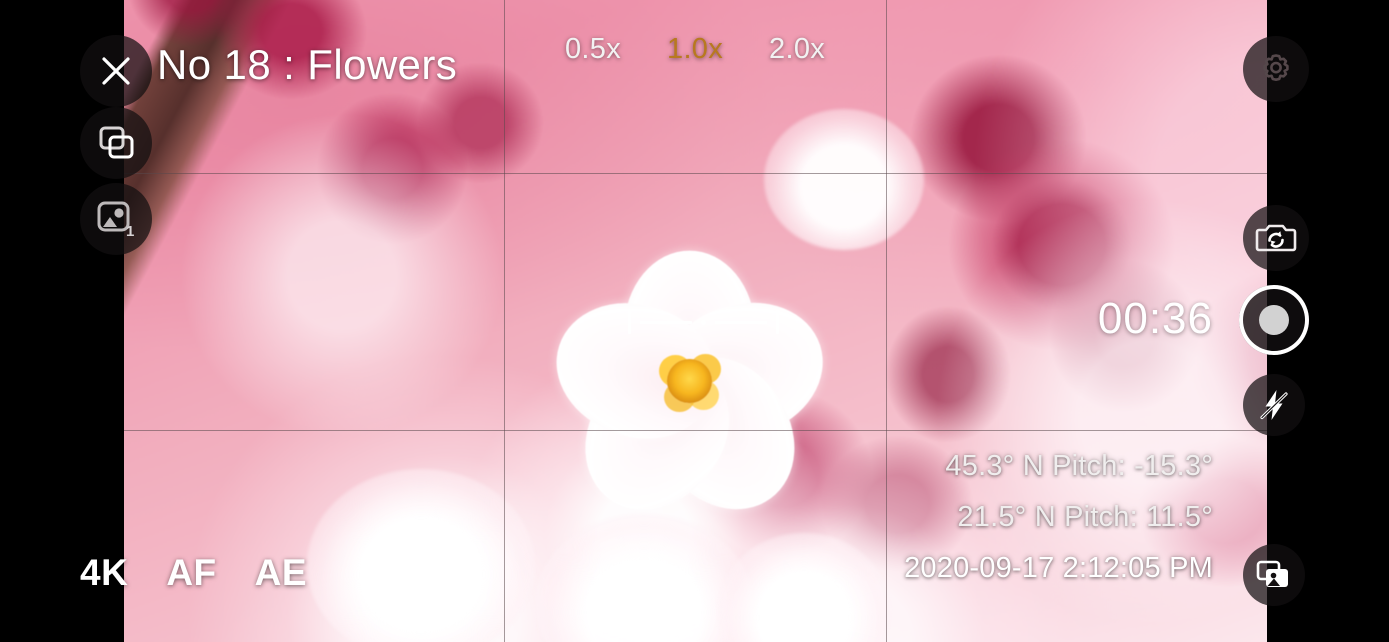  What do you see at coordinates (281, 573) in the screenshot?
I see `mode-autoexposure: AE` at bounding box center [281, 573].